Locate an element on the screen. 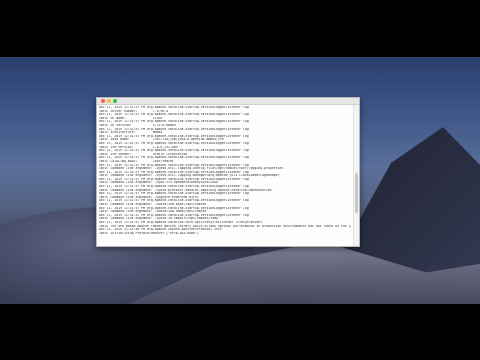  window-controls is located at coordinates (109, 101).